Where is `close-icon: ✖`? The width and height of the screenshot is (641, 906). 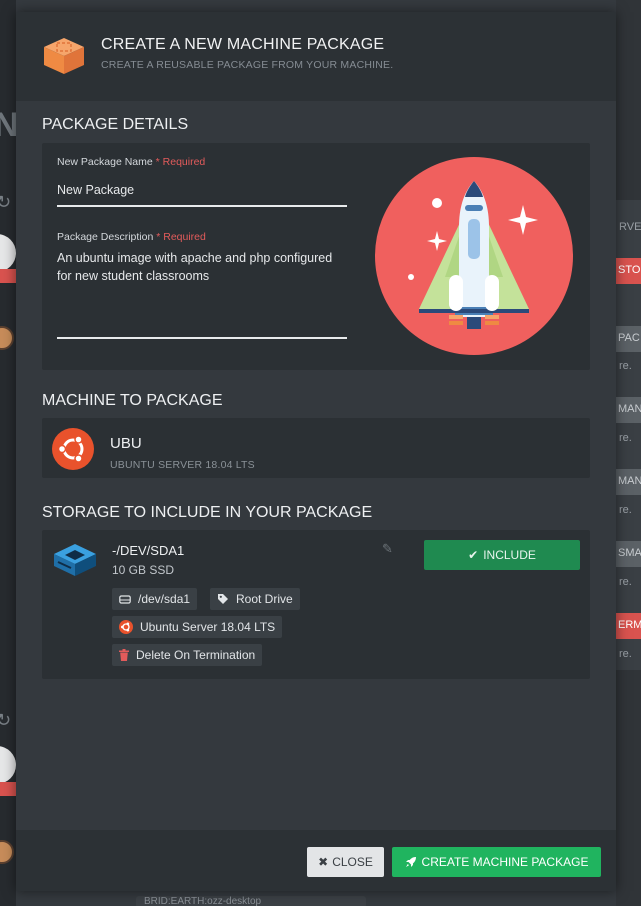
close-icon: ✖ is located at coordinates (323, 862).